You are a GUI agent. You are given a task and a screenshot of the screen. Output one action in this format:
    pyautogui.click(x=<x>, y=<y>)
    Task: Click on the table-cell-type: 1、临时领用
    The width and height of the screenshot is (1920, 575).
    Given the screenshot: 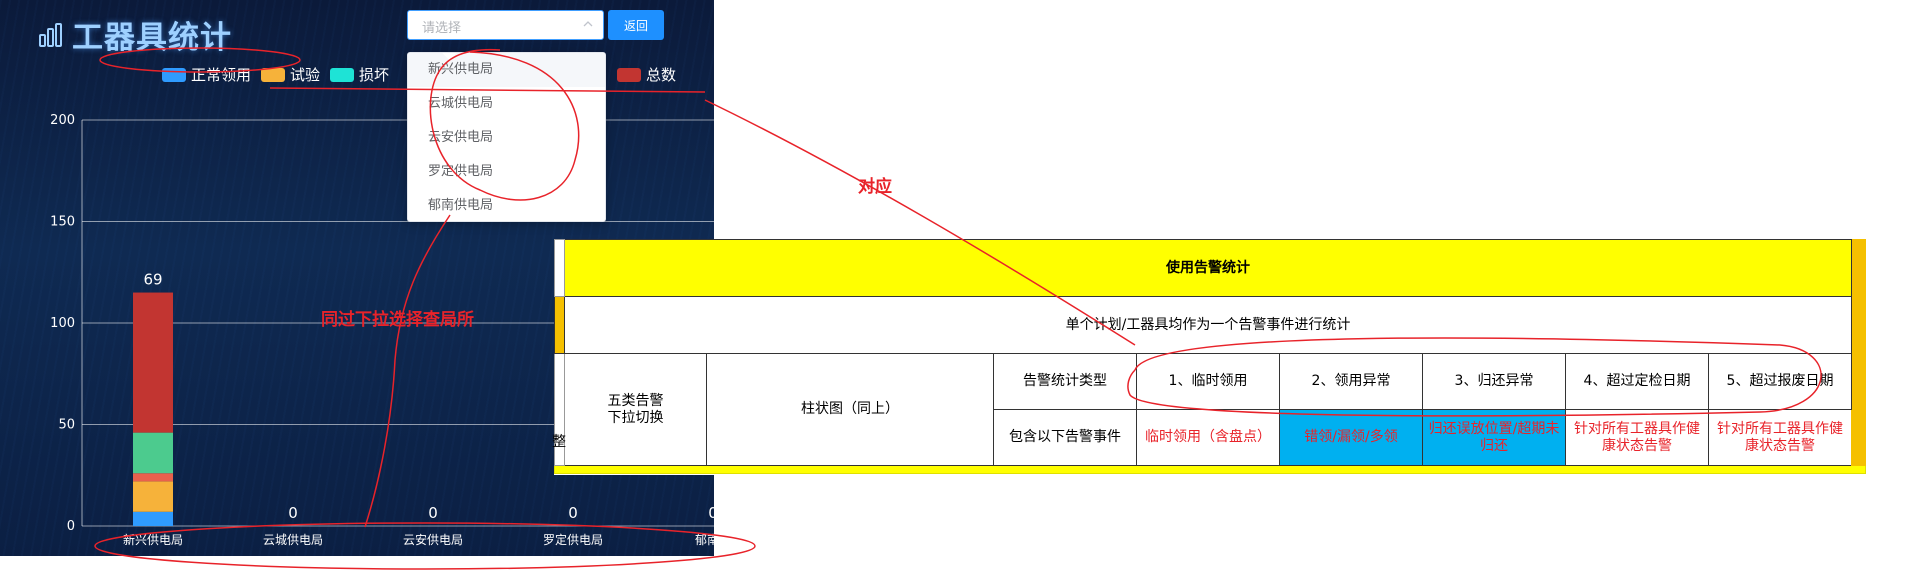 What is the action you would take?
    pyautogui.click(x=1208, y=381)
    